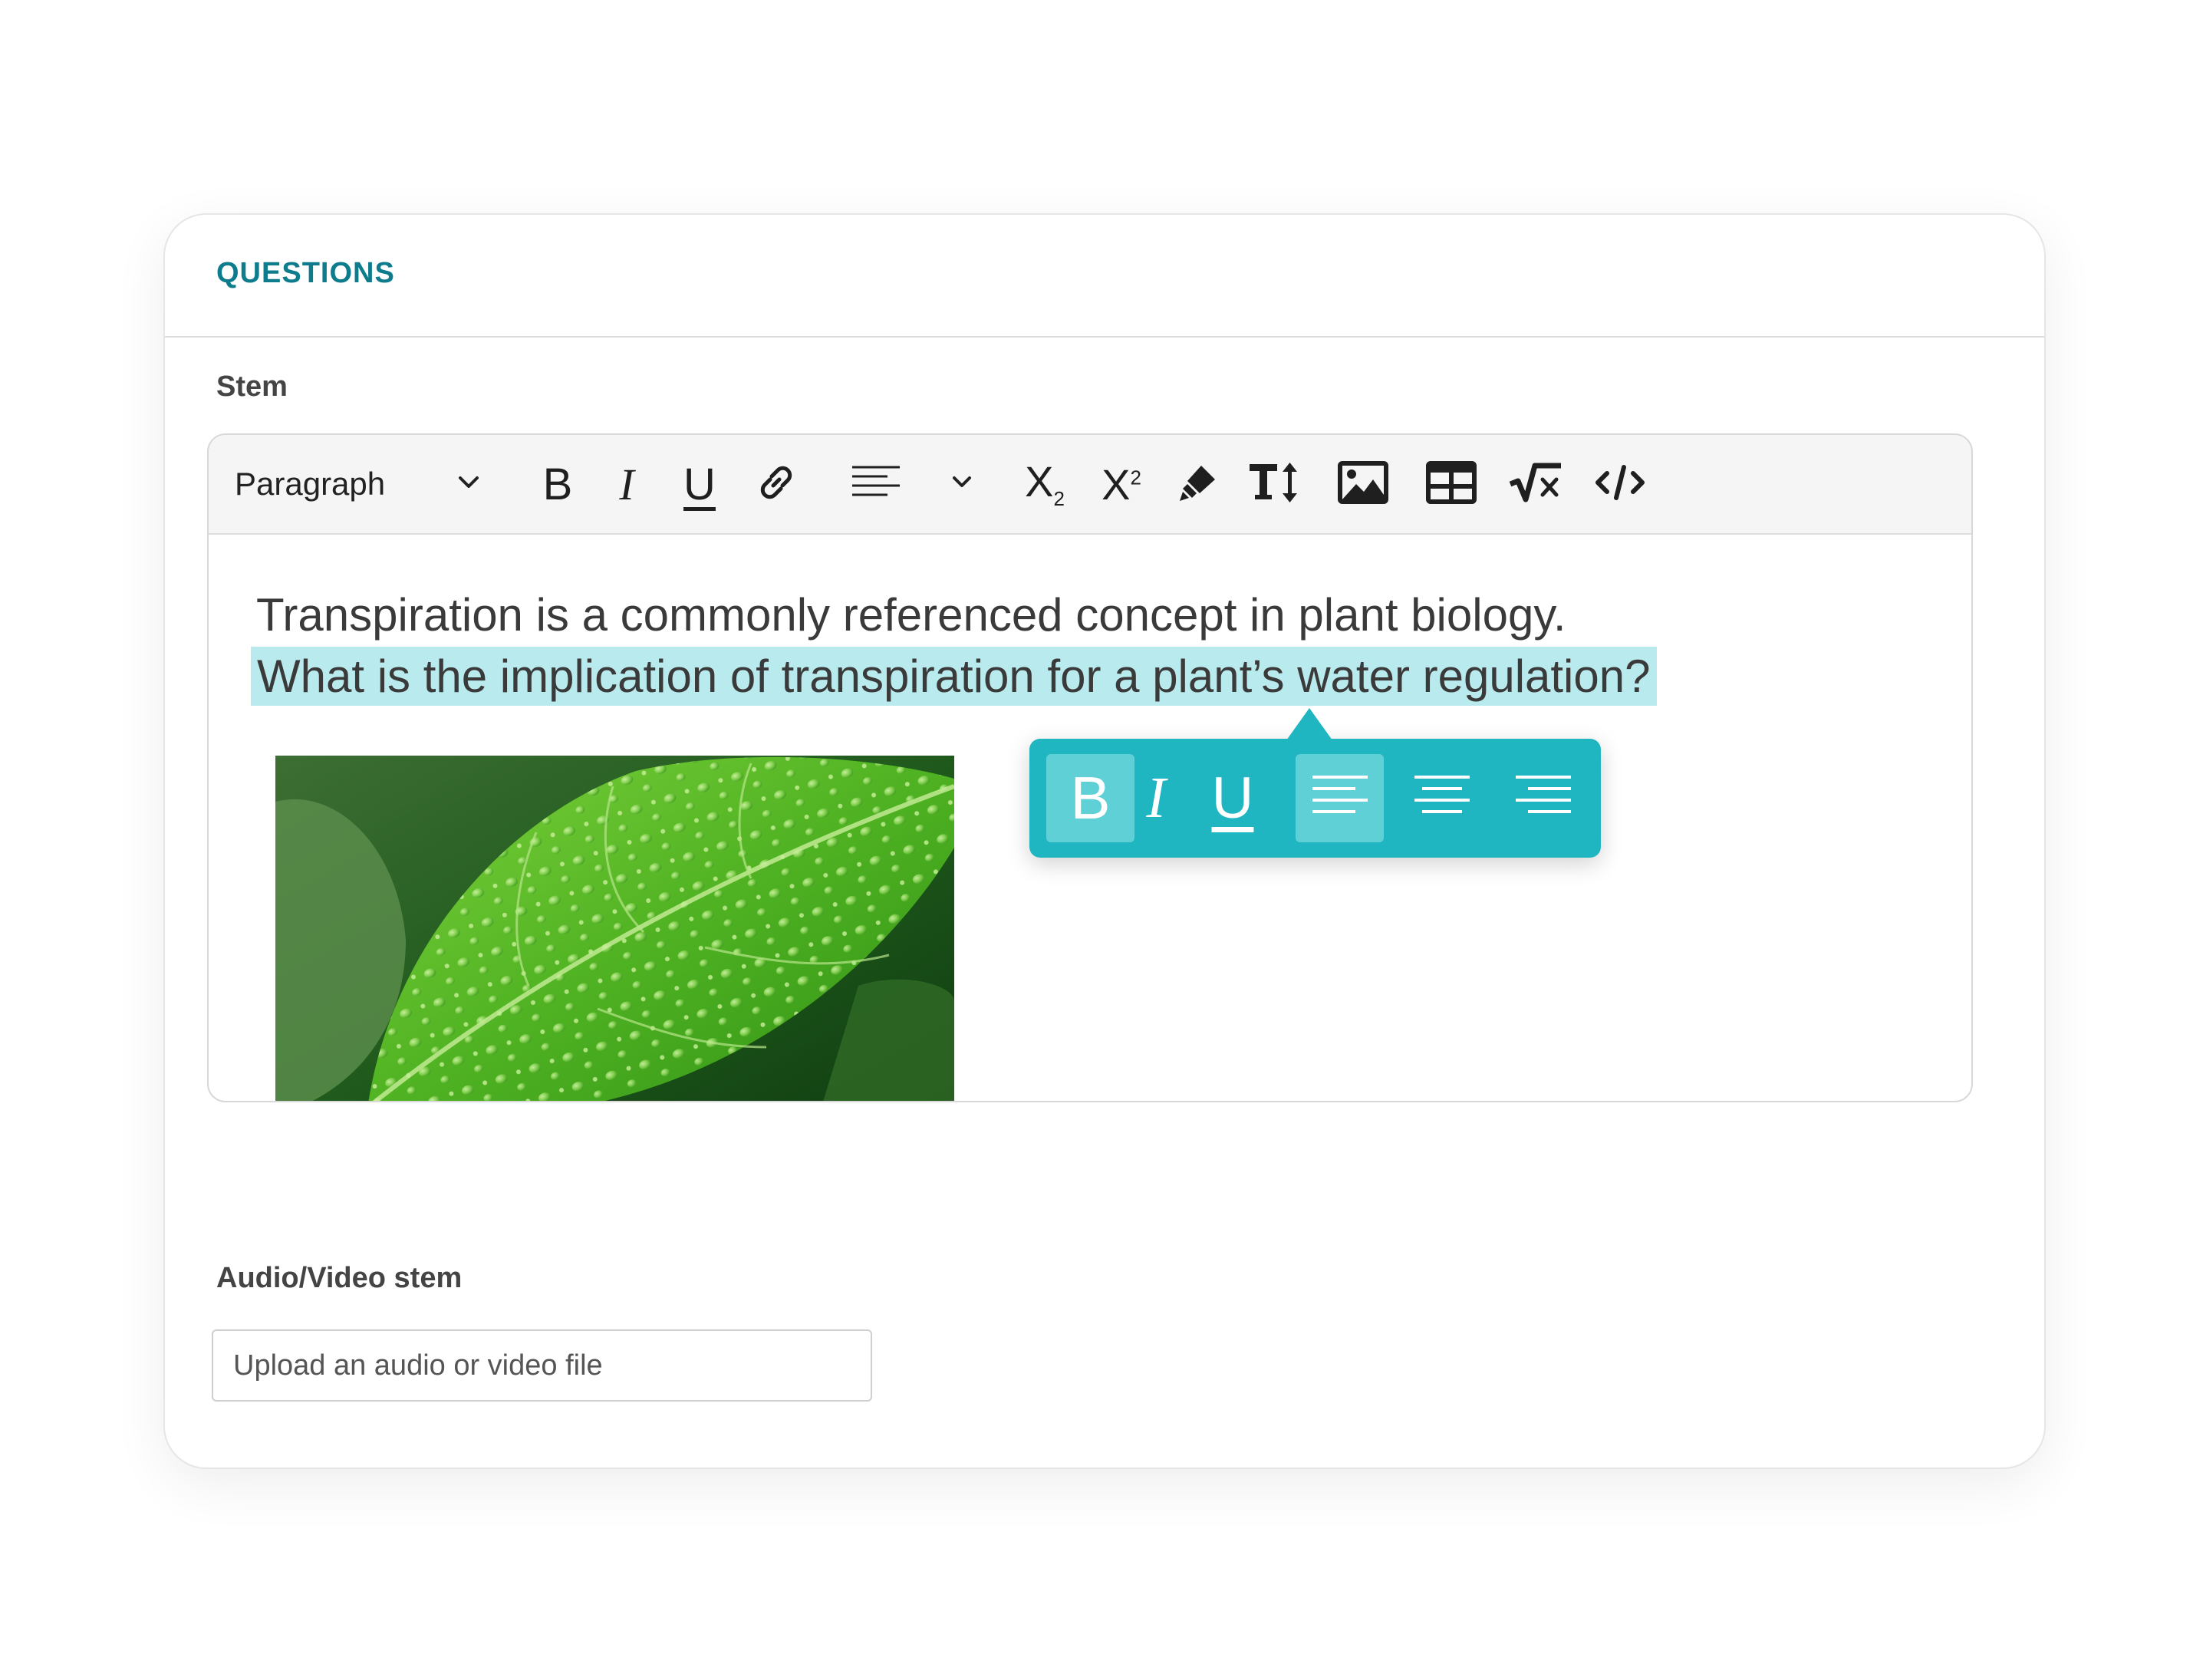 Image resolution: width=2203 pixels, height=1680 pixels. I want to click on popover-italic-button: I, so click(1156, 798).